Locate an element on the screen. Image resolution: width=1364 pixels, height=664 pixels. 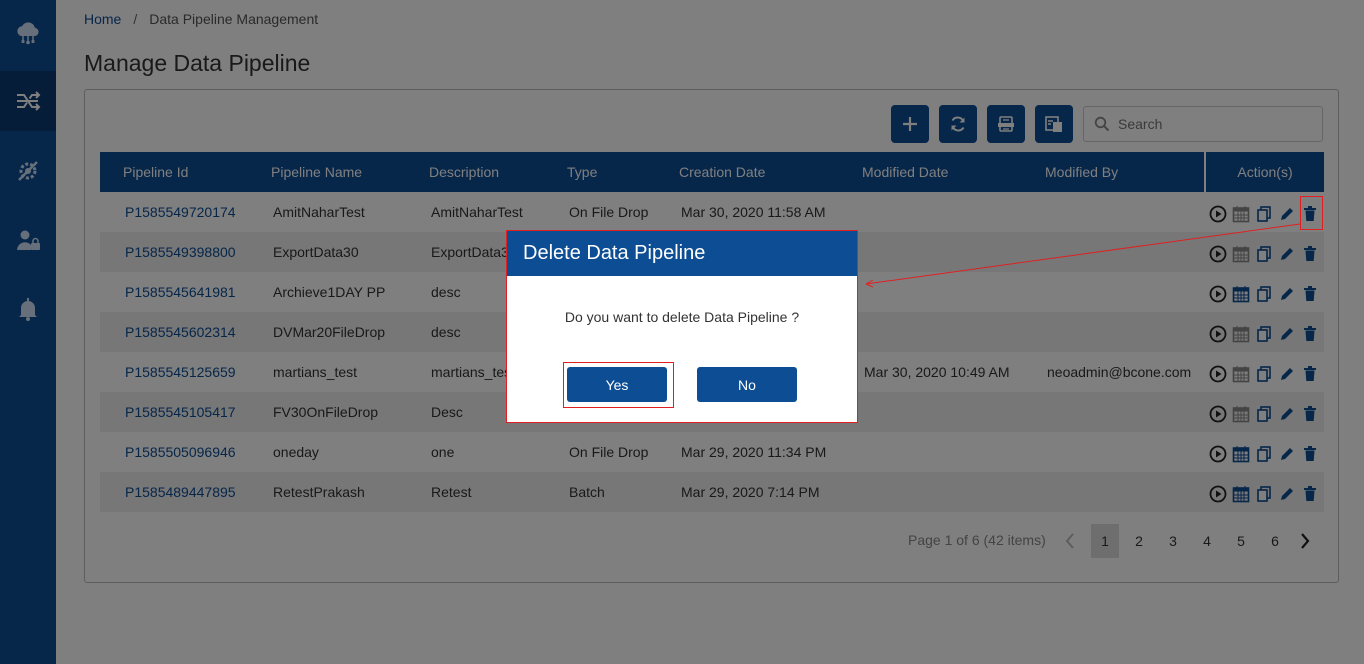
dialog-message: Do you want to delete Data Pipeline ? is located at coordinates (682, 317).